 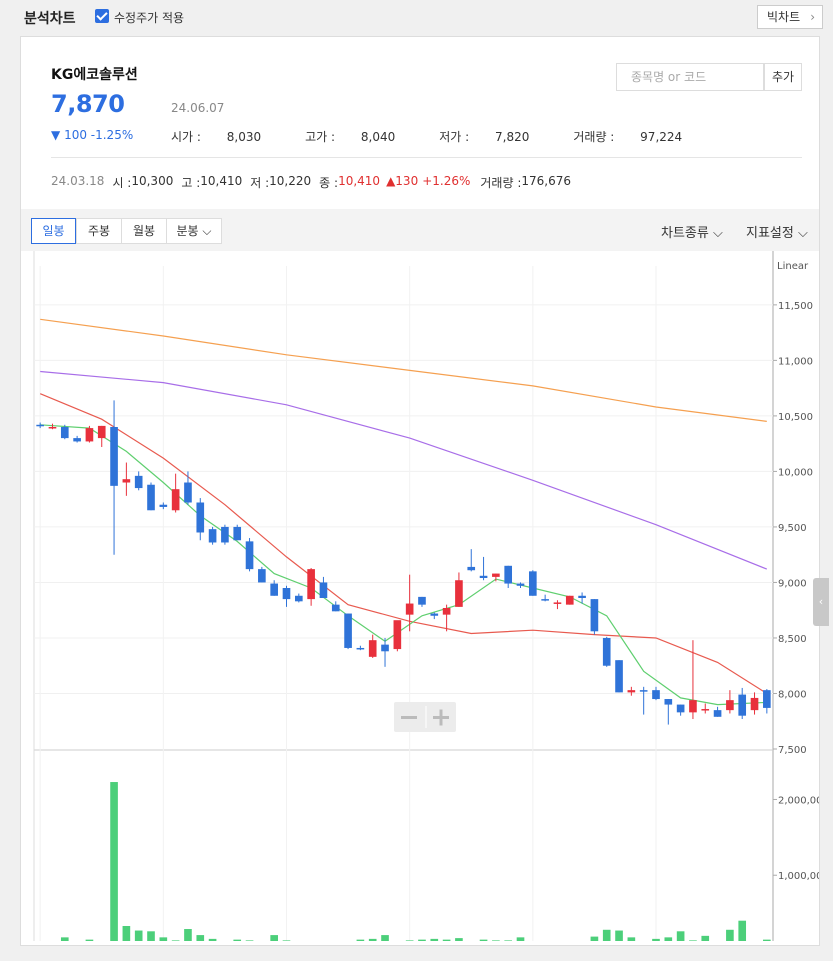 What do you see at coordinates (244, 137) in the screenshot?
I see `open-value: 8,030` at bounding box center [244, 137].